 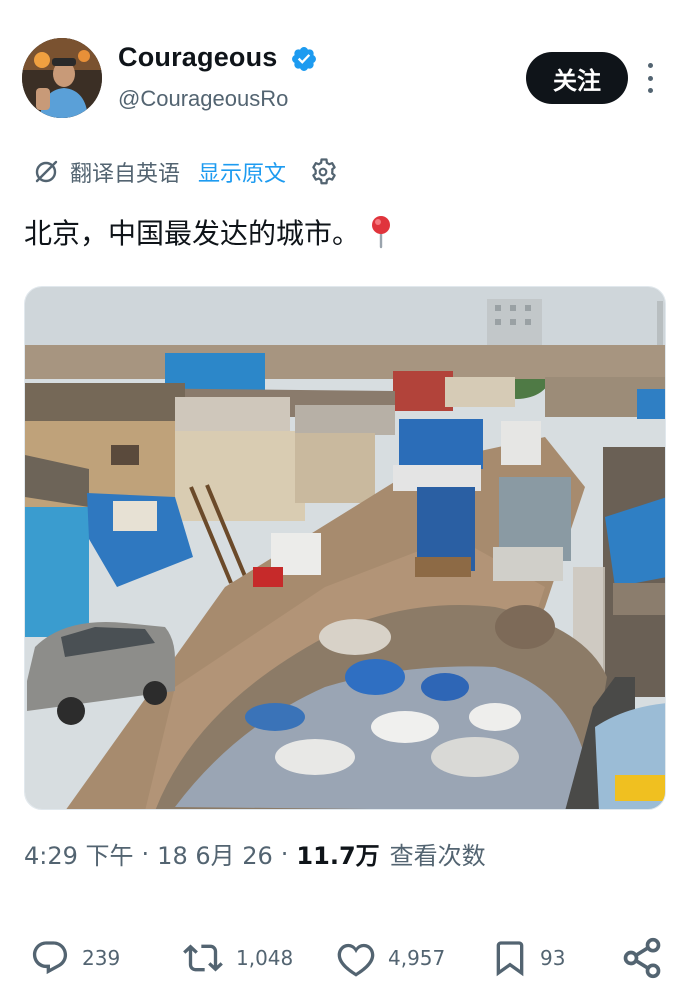 I want to click on reply-icon, so click(x=50, y=958).